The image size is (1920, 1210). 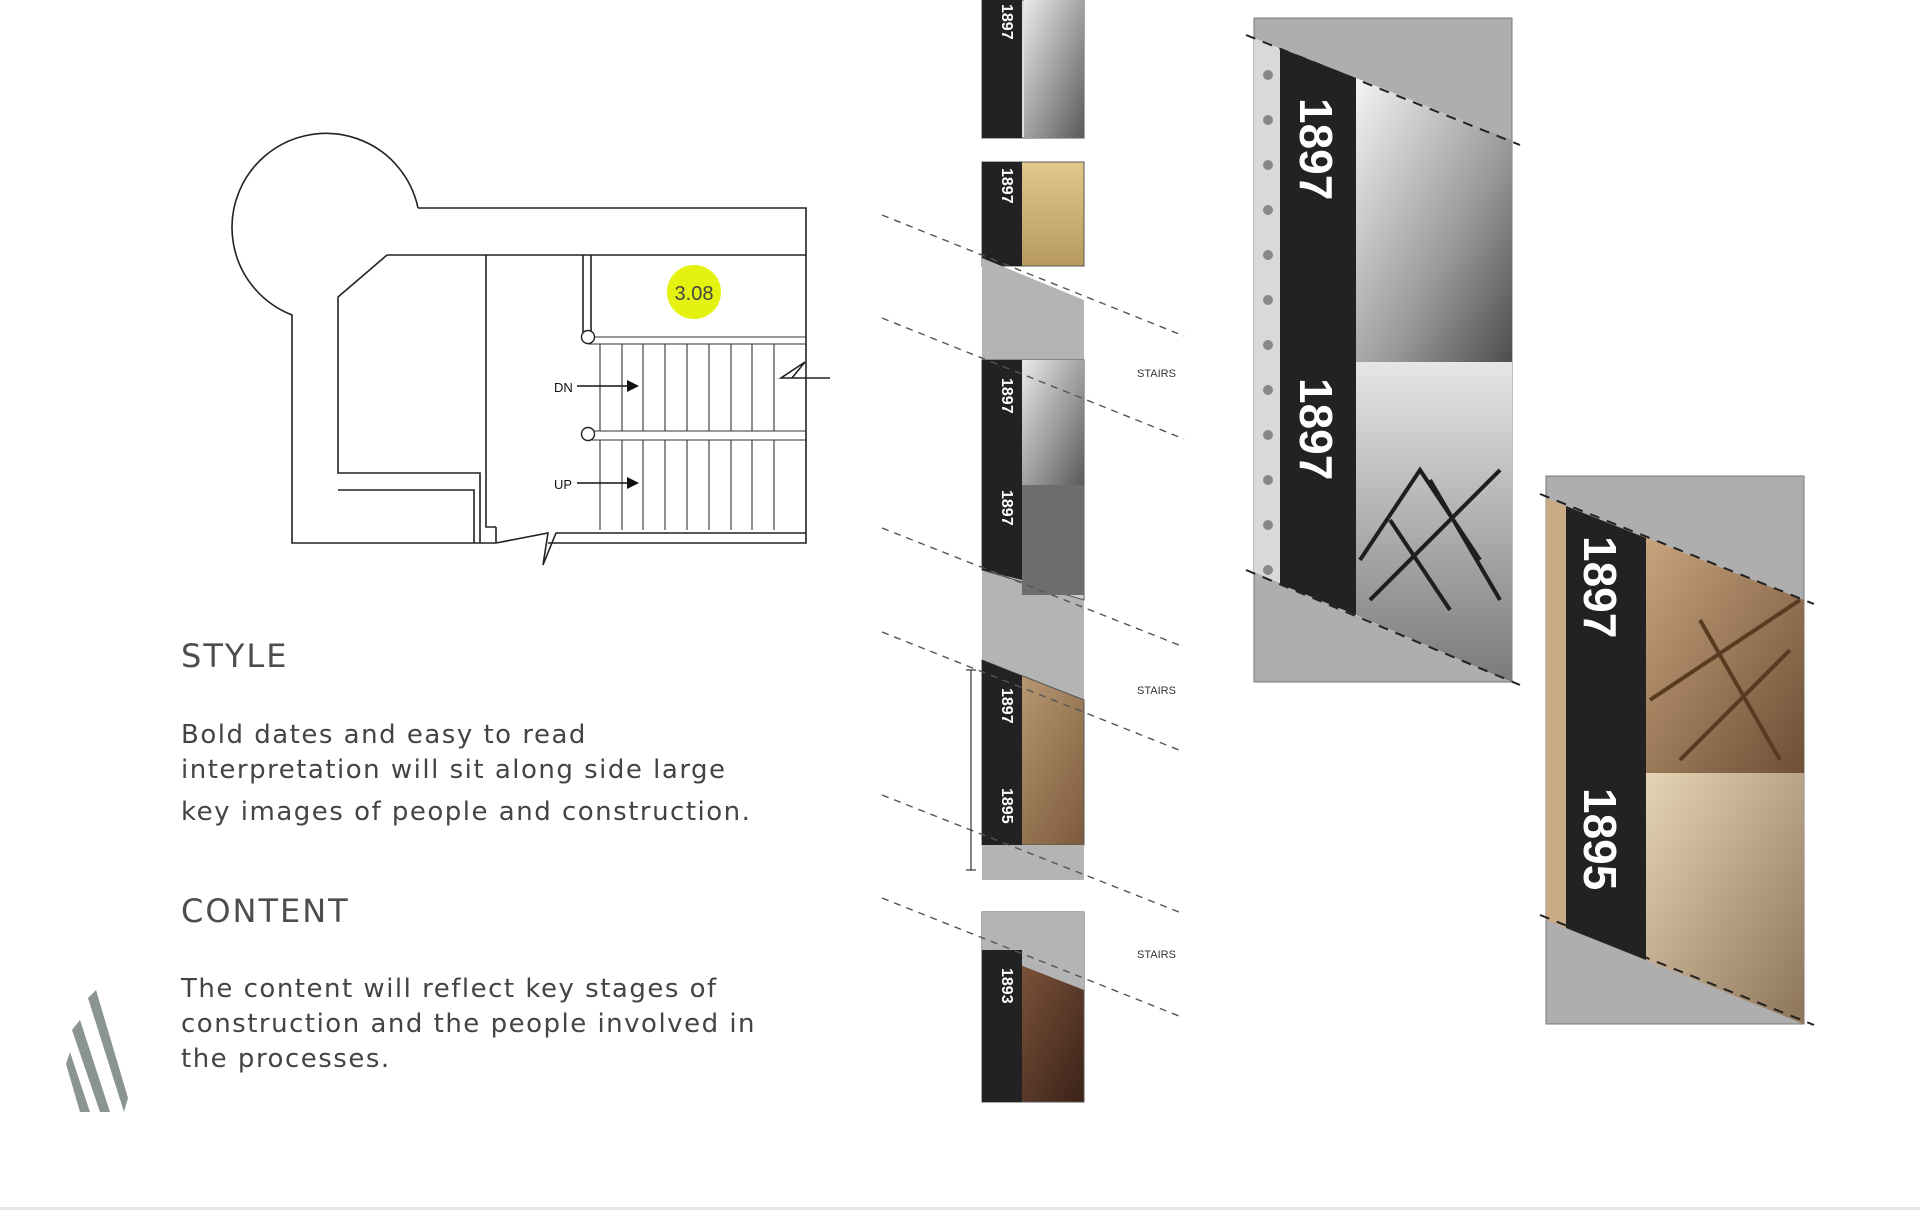 I want to click on down-label: DN, so click(x=563, y=387).